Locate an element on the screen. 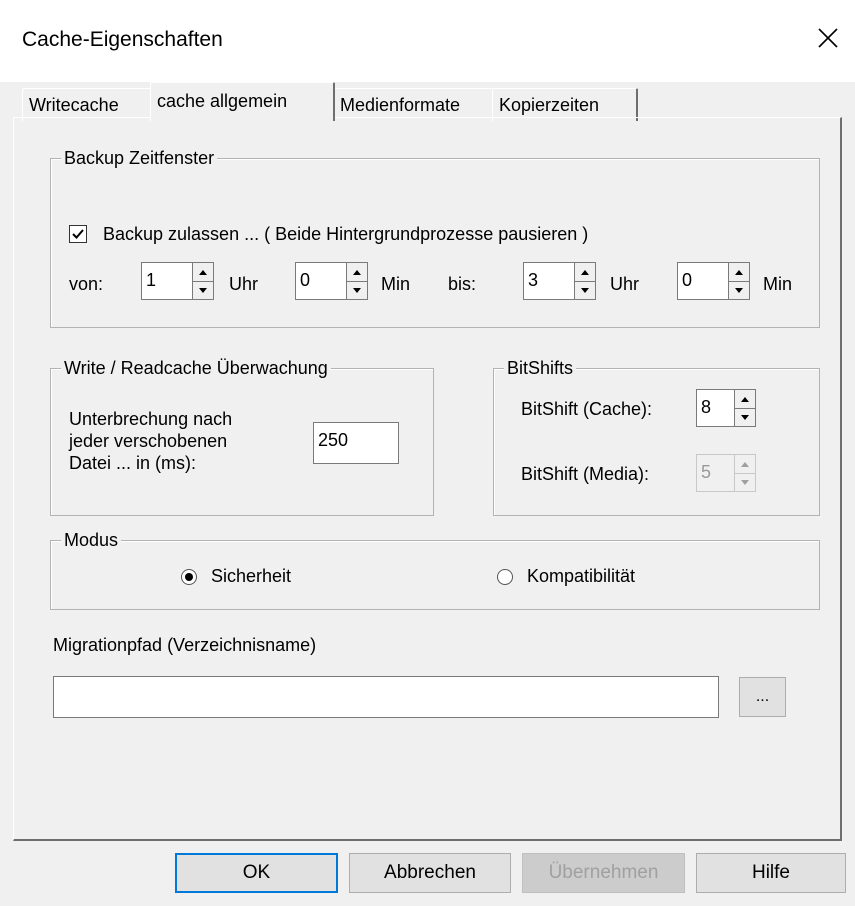  monitor-label-line3: Datei ... in (ms): is located at coordinates (133, 463).